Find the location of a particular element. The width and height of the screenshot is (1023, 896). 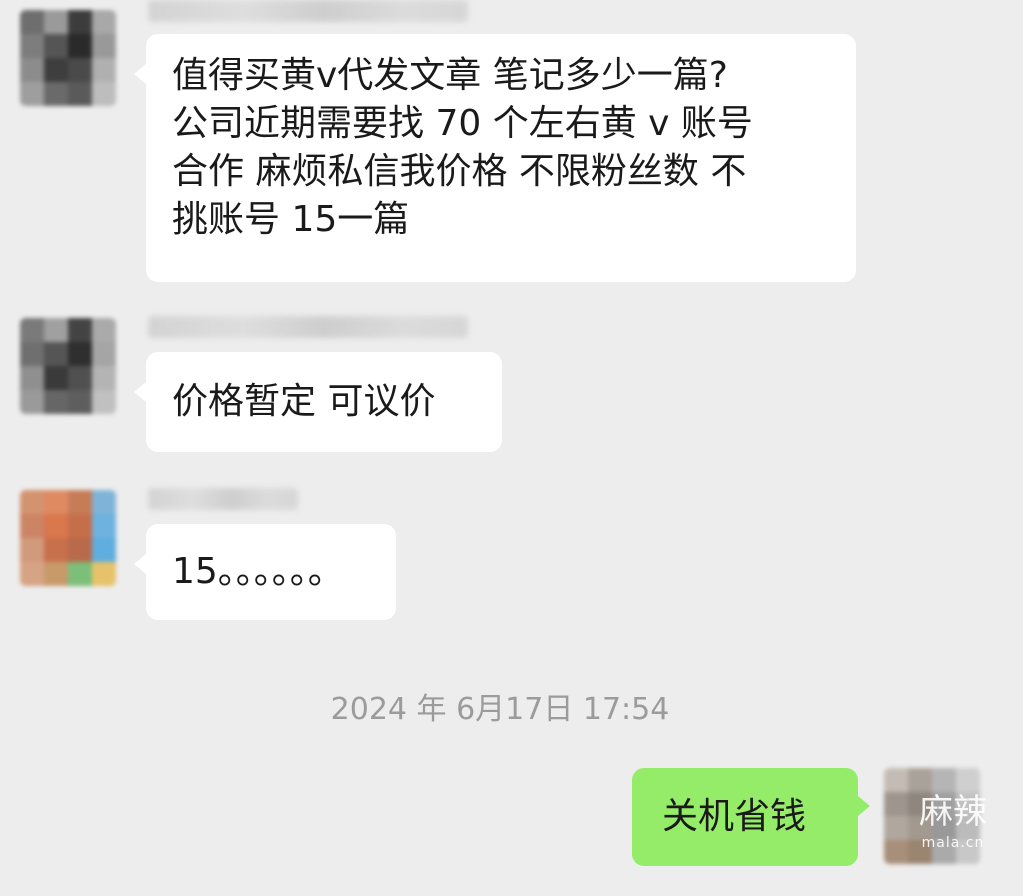

timestamp: 2024 年 6月17日 17:54 is located at coordinates (500, 709).